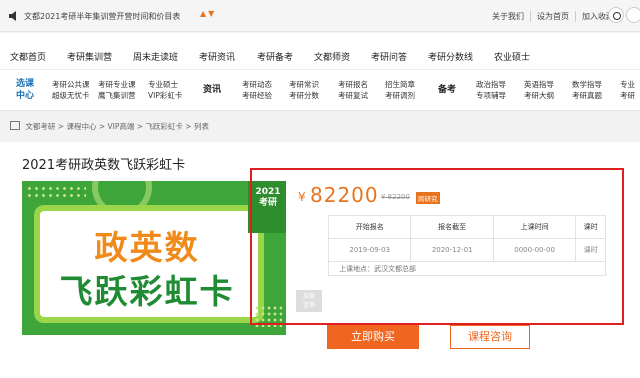 This screenshot has width=640, height=378. Describe the element at coordinates (104, 165) in the screenshot. I see `course-title: 2021考研政英数飞跃彩虹卡` at that location.